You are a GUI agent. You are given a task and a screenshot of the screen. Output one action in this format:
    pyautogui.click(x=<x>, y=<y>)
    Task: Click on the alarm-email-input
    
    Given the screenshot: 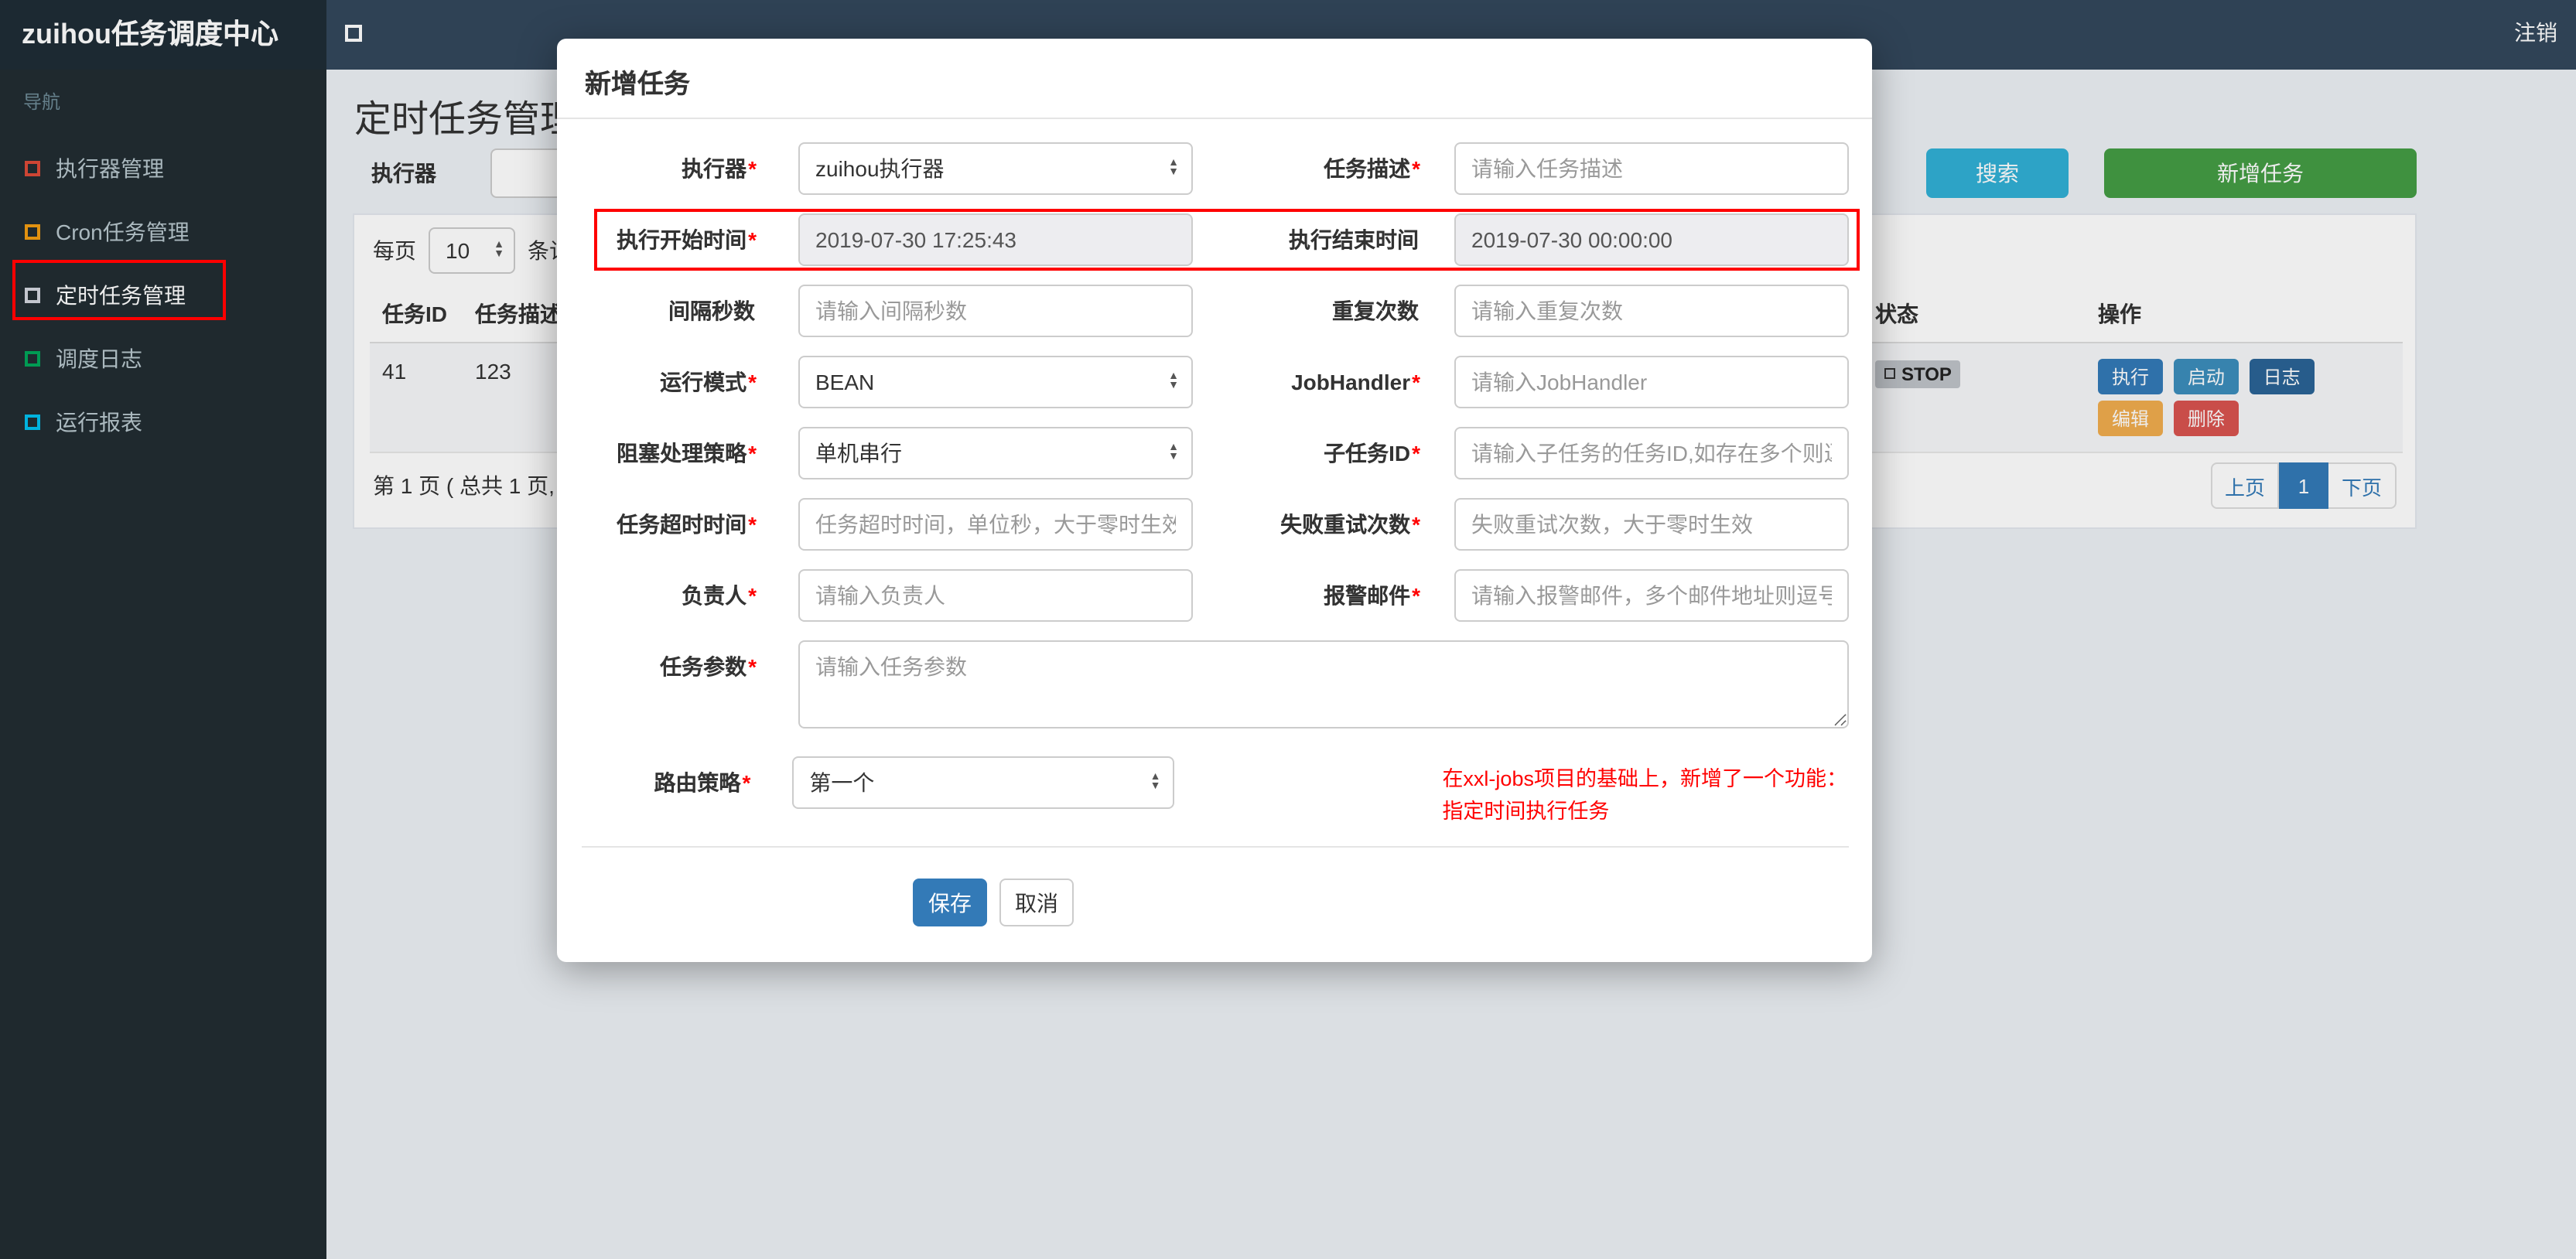 What is the action you would take?
    pyautogui.click(x=1652, y=596)
    